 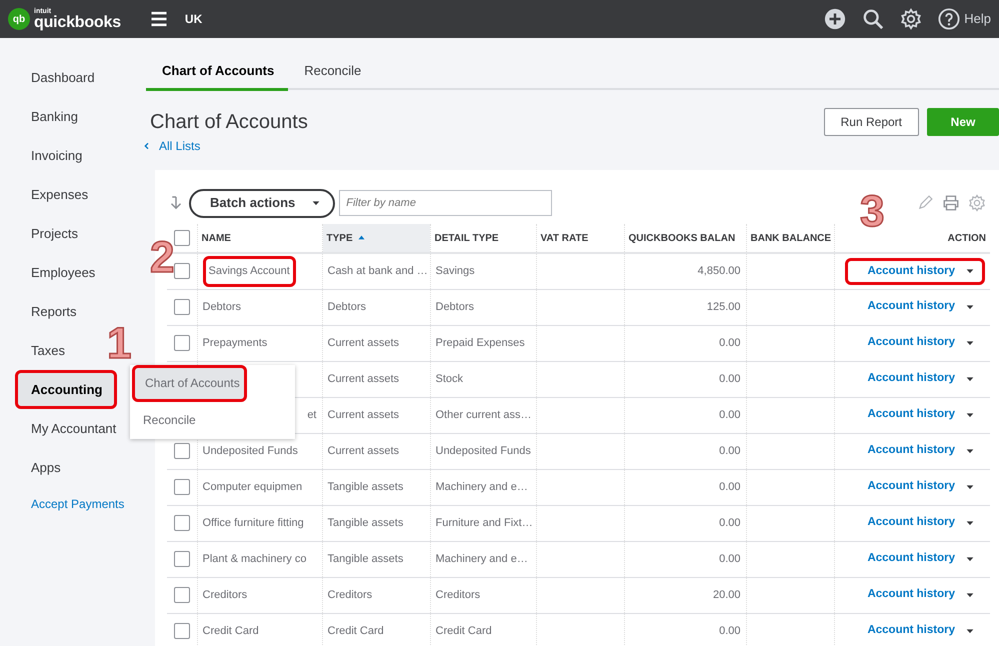 I want to click on sort-up-icon, so click(x=361, y=237).